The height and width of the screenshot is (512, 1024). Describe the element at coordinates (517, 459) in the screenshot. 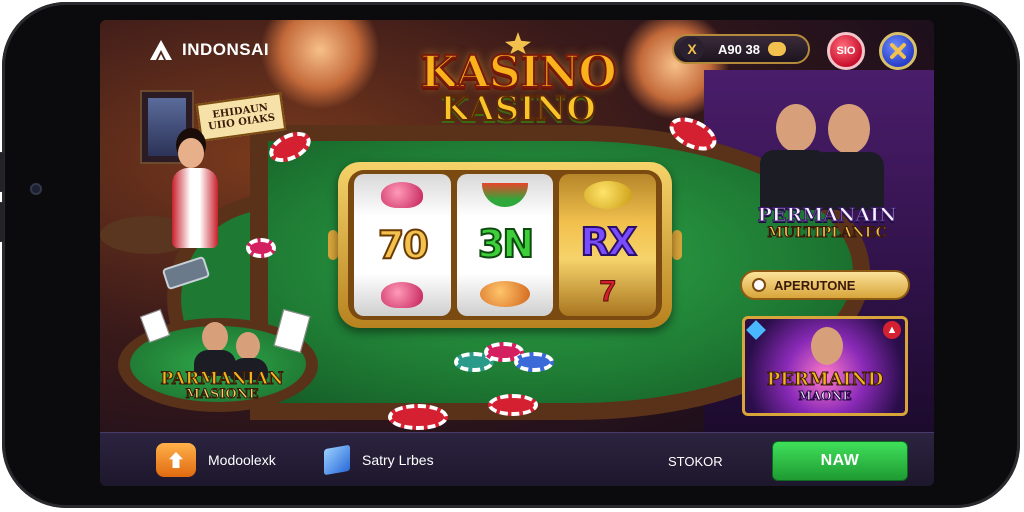

I see `bottom-navigation: Modoolexk Satry Lrbes STOKOR NAW` at that location.